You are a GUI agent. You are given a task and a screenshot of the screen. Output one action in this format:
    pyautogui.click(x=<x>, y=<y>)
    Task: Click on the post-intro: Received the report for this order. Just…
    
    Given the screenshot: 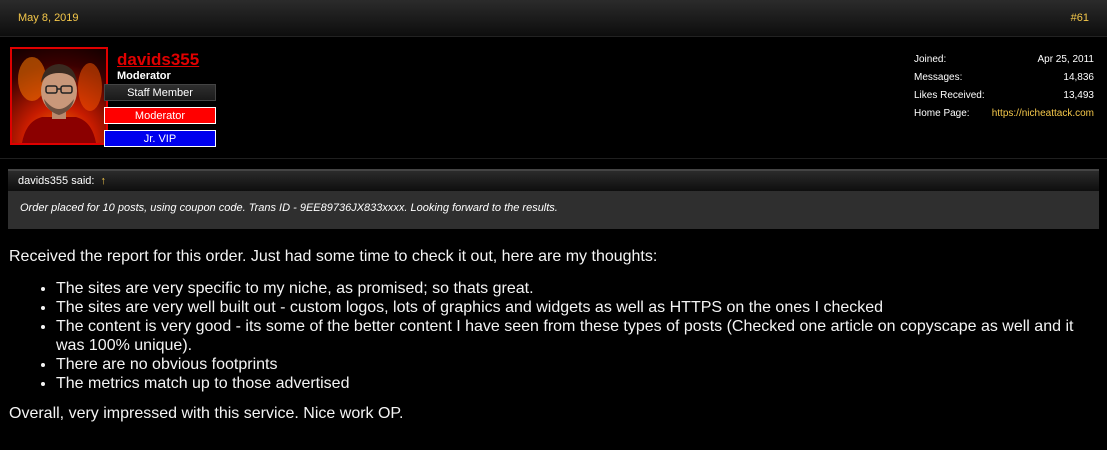 What is the action you would take?
    pyautogui.click(x=333, y=256)
    